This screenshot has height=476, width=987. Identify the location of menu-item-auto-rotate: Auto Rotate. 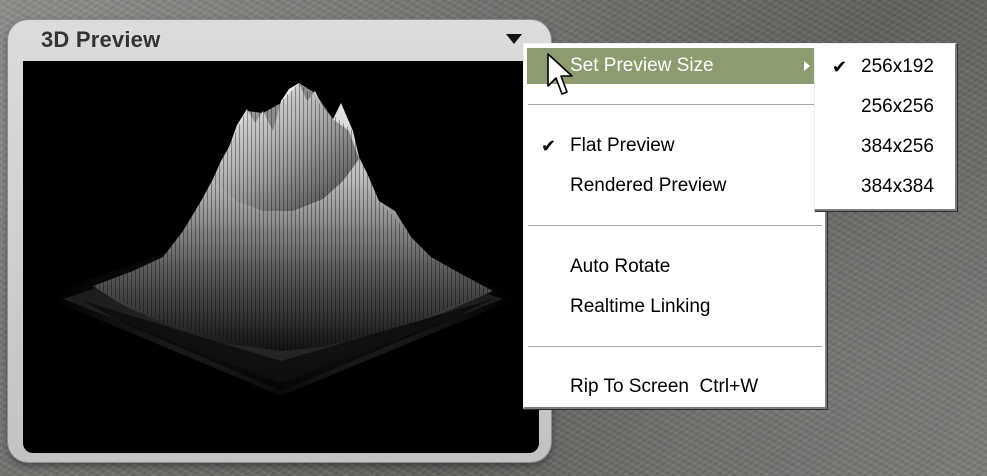
(675, 267).